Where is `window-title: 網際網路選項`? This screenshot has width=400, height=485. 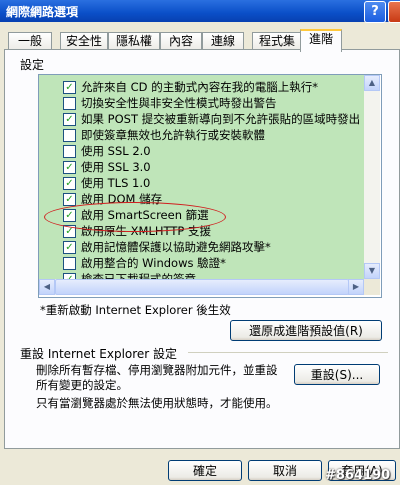 window-title: 網際網路選項 is located at coordinates (42, 12).